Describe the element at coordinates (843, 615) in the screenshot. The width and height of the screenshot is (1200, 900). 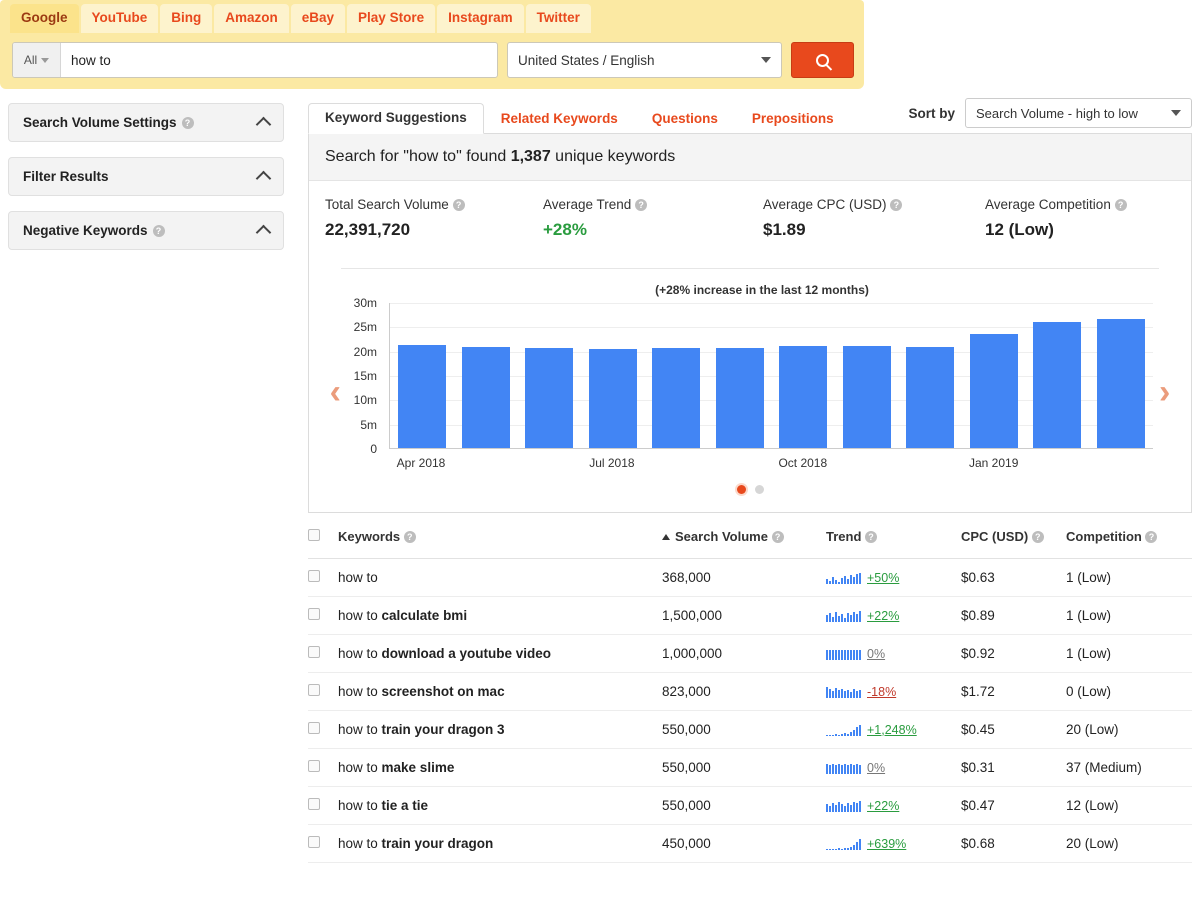
I see `trend-sparkline-icon` at that location.